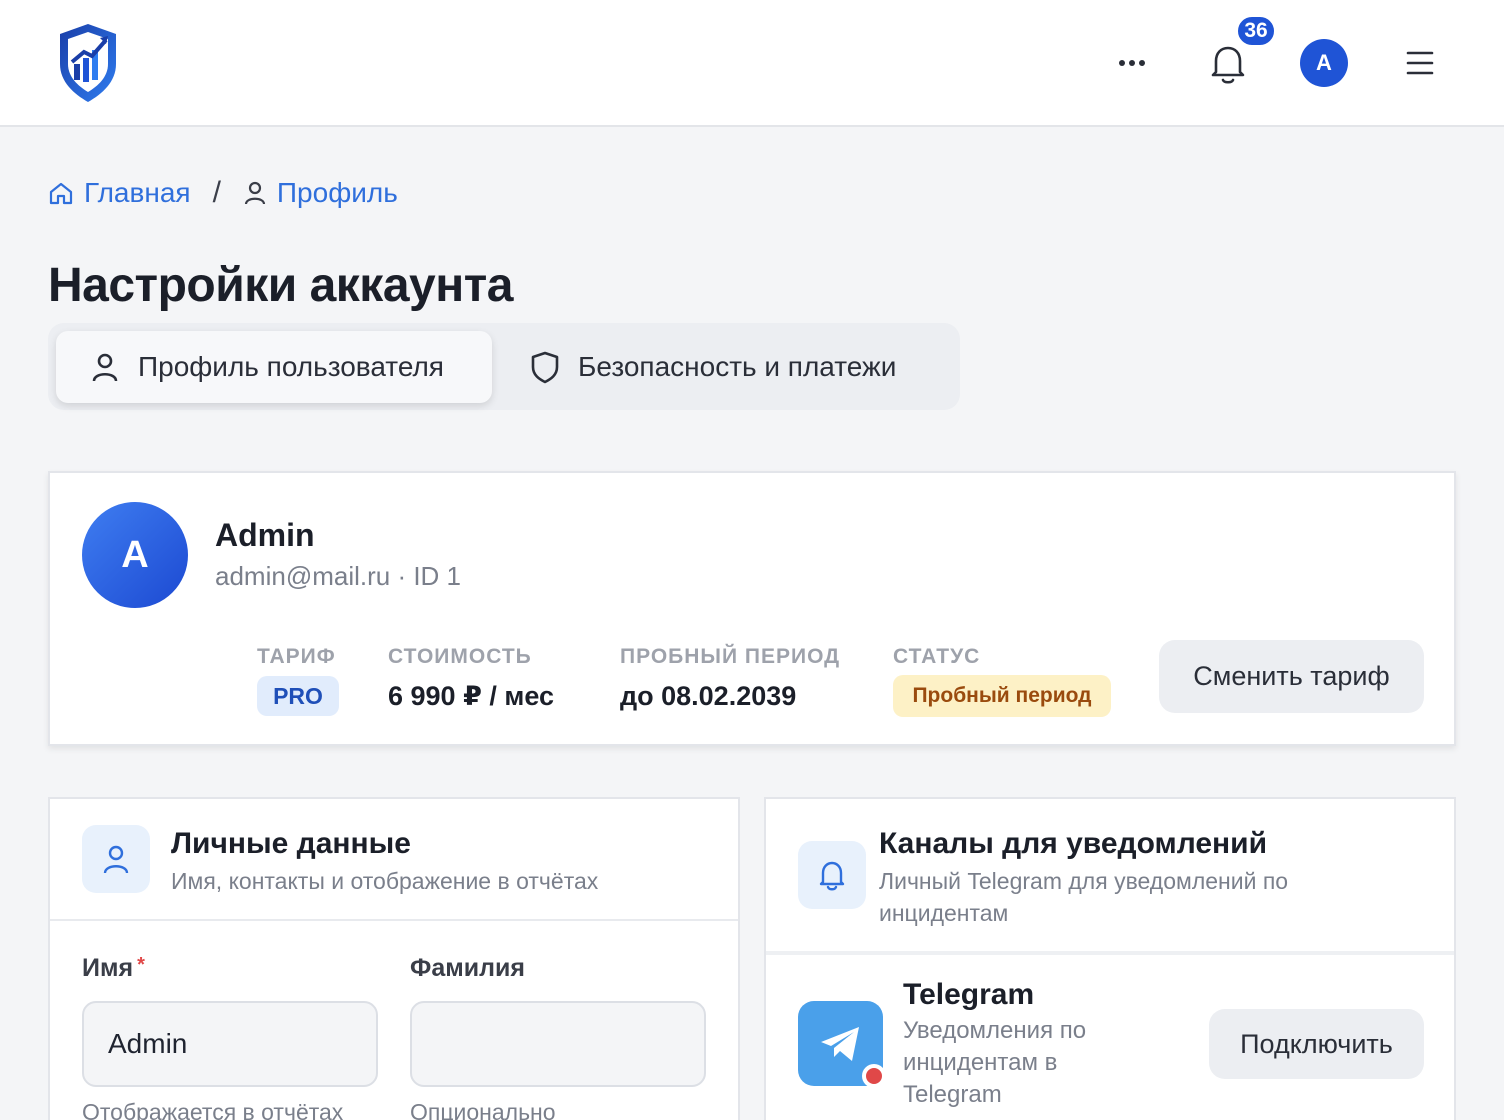  Describe the element at coordinates (730, 656) in the screenshot. I see `trial-period-label: ПРОБНЫЙ ПЕРИОД` at that location.